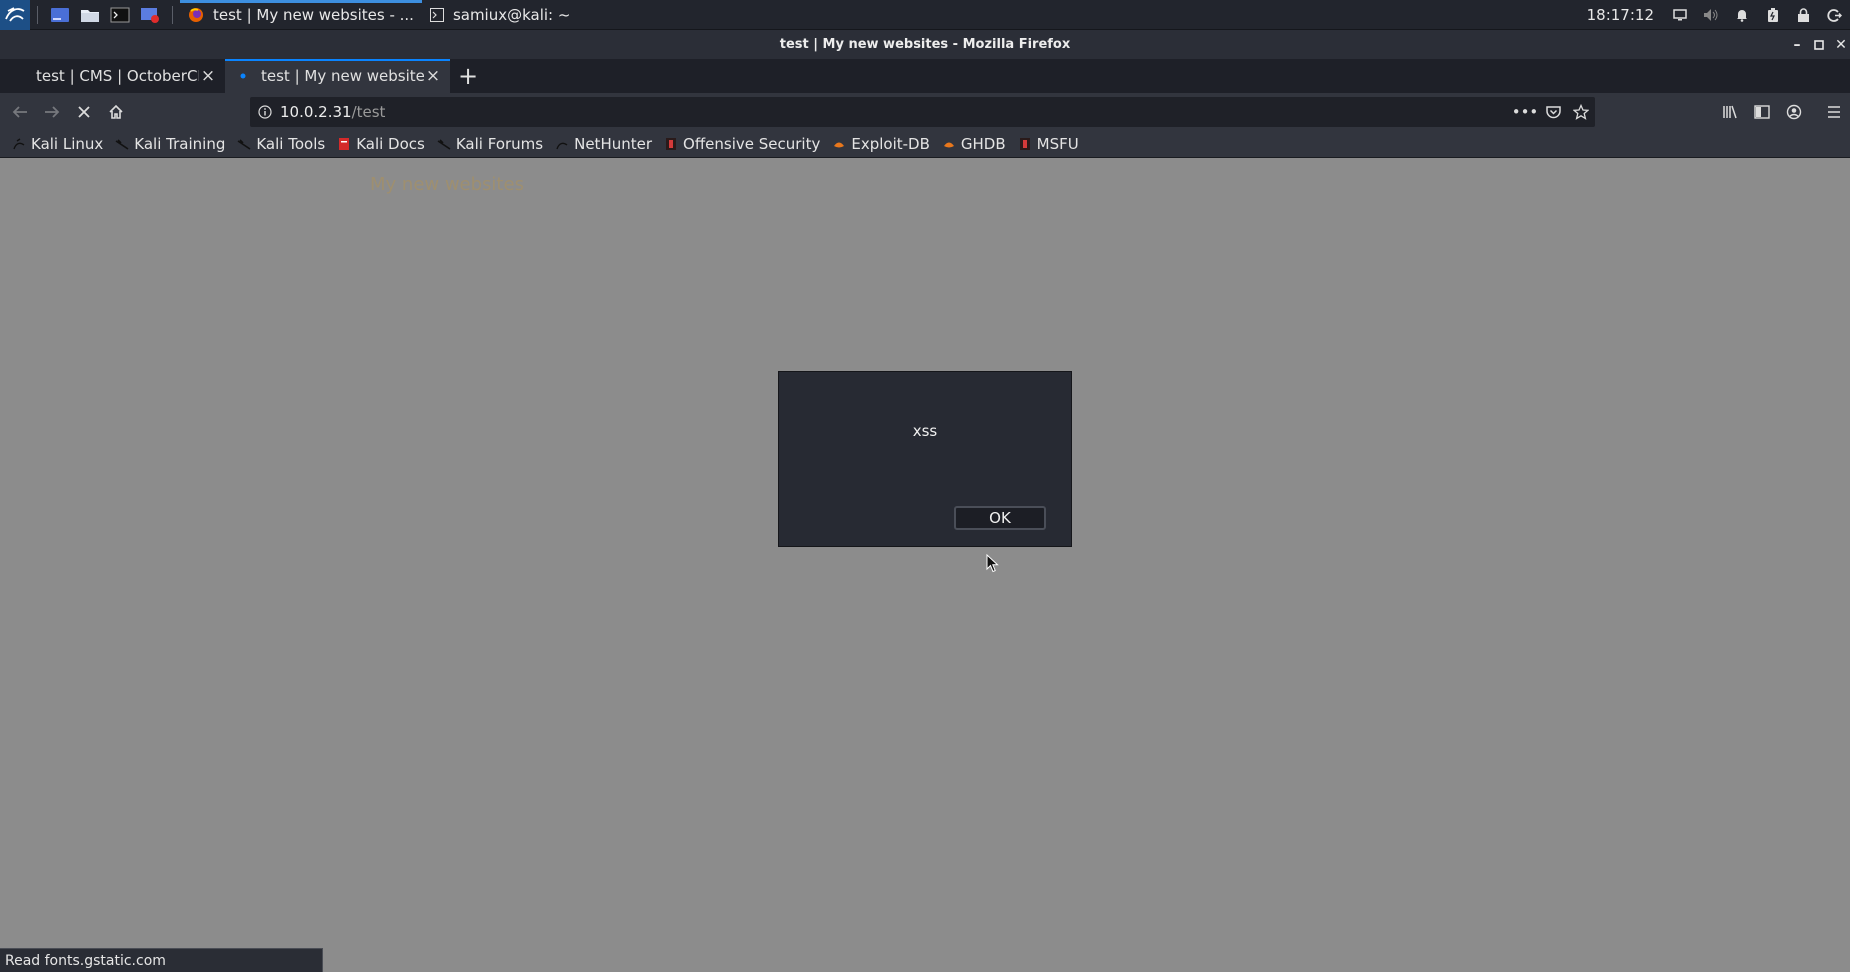 This screenshot has width=1850, height=972. I want to click on window-title: test | My new websites - Mozilla Firefox, so click(925, 44).